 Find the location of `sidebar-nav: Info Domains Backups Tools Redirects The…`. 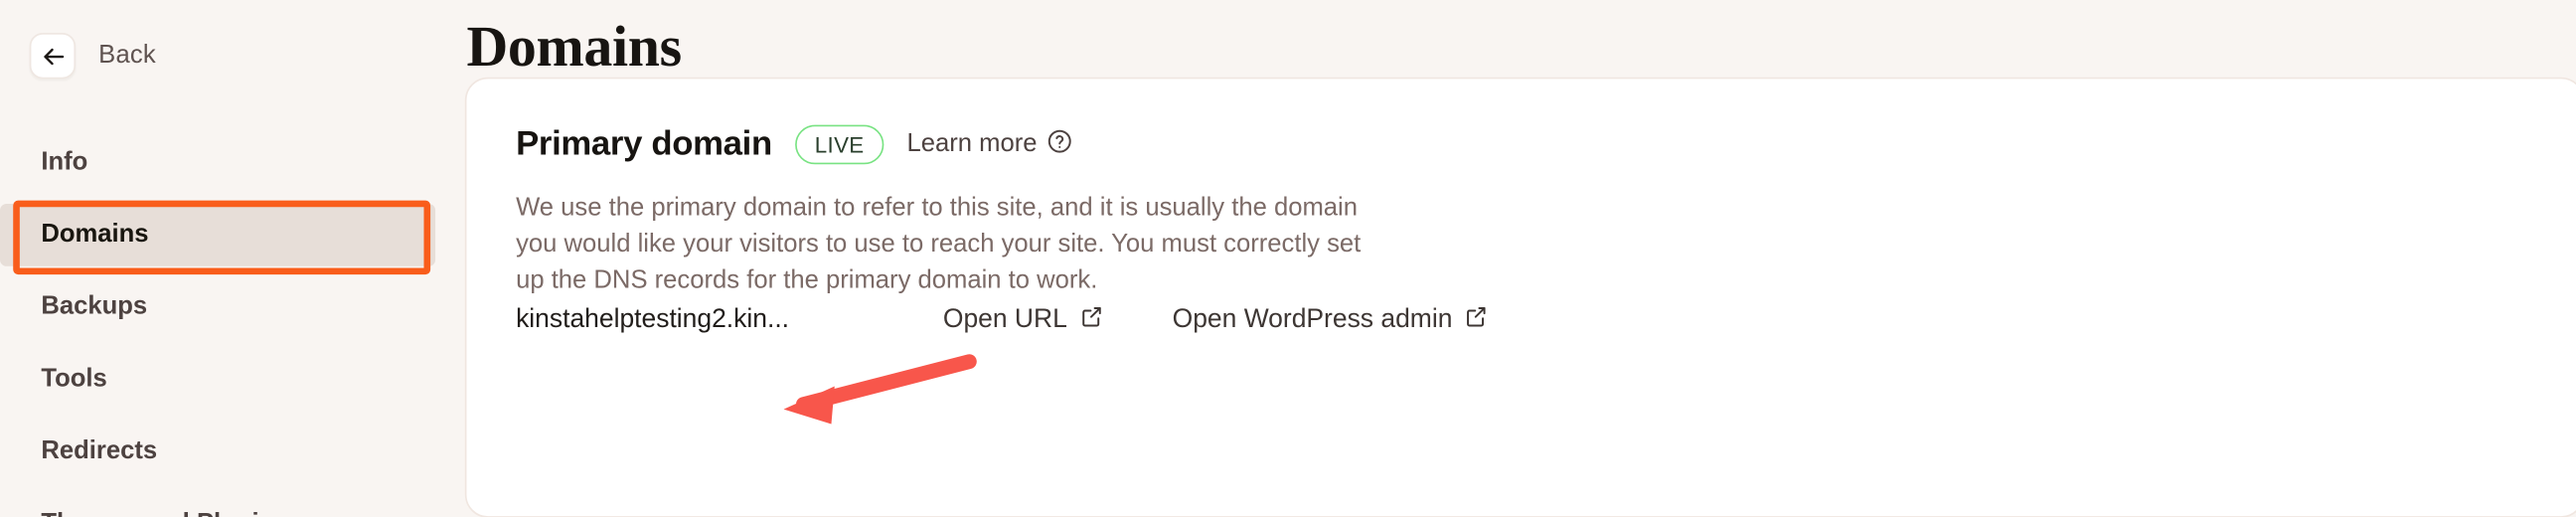

sidebar-nav: Info Domains Backups Tools Redirects The… is located at coordinates (218, 324).